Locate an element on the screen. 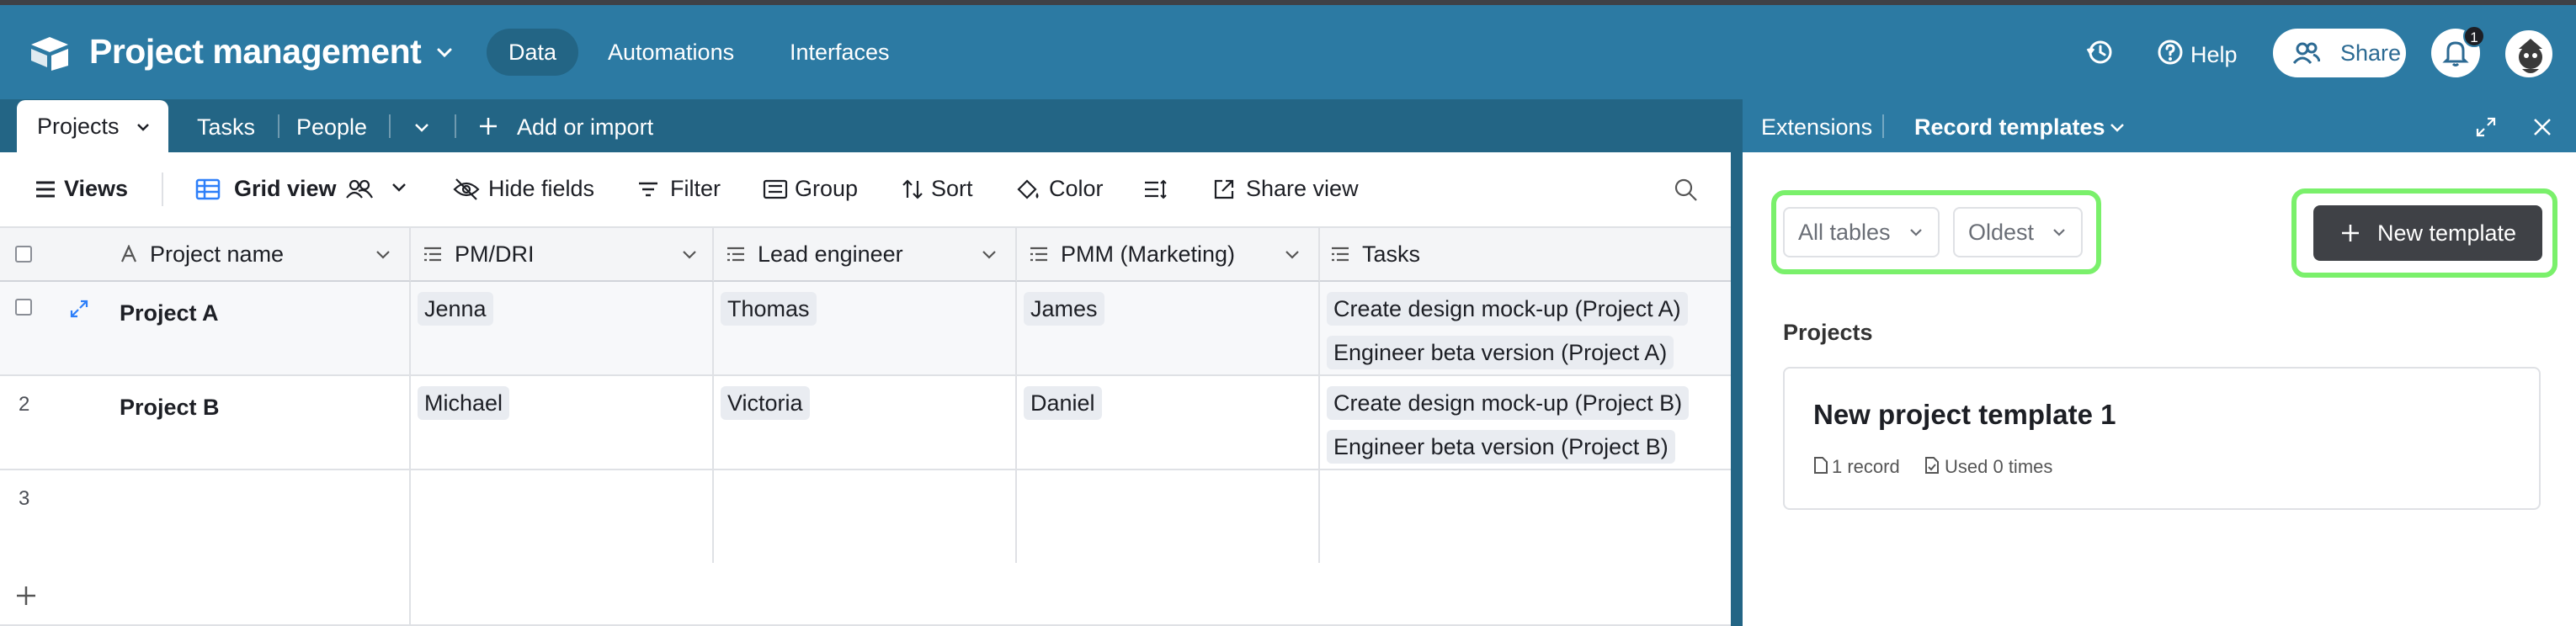 The image size is (2576, 626). text-field-icon is located at coordinates (129, 254).